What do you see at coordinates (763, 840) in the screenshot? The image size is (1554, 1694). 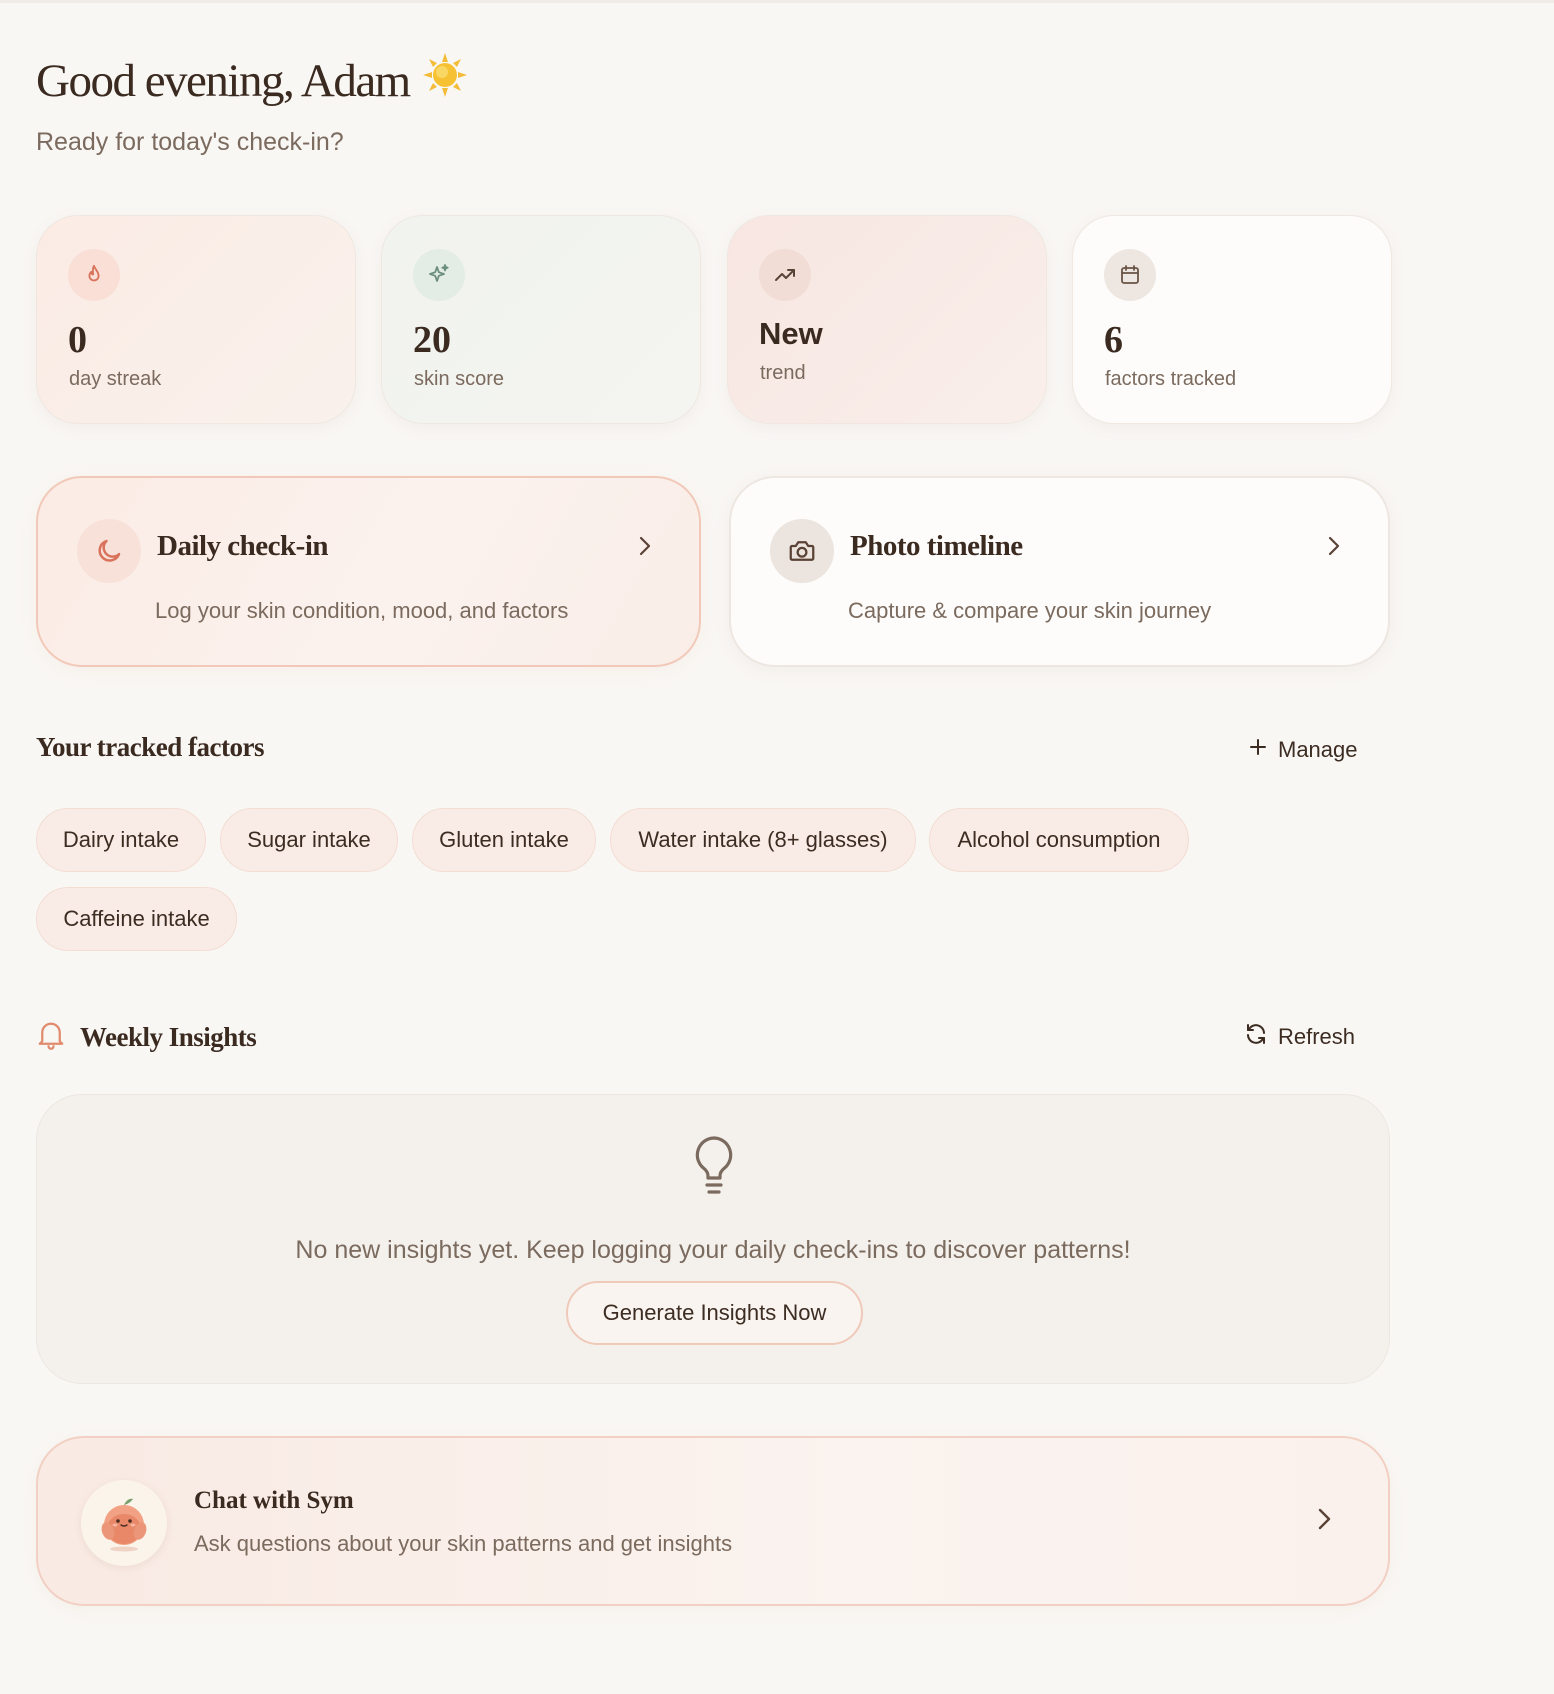 I see `factor-chip: Water intake (8+ glasses)` at bounding box center [763, 840].